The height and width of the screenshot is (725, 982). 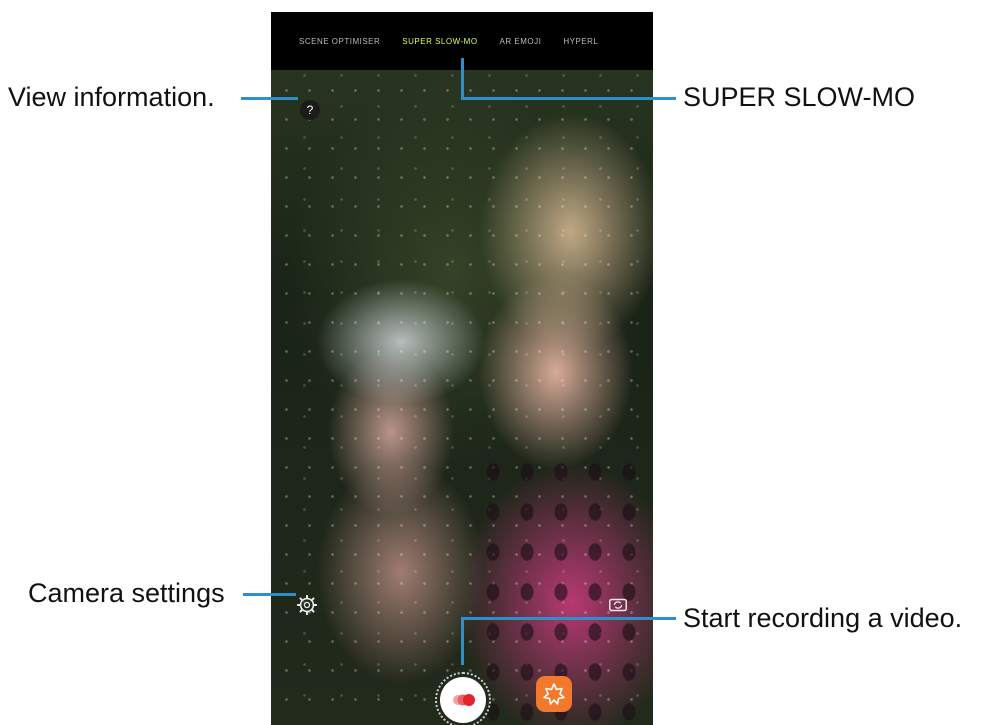 I want to click on effects-icon, so click(x=554, y=694).